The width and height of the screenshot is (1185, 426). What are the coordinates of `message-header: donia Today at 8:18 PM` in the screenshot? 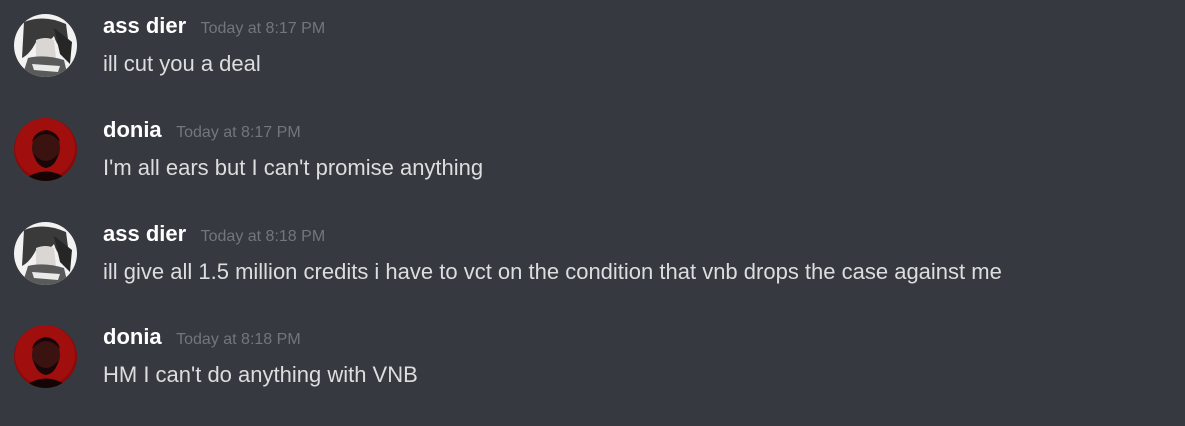 It's located at (202, 339).